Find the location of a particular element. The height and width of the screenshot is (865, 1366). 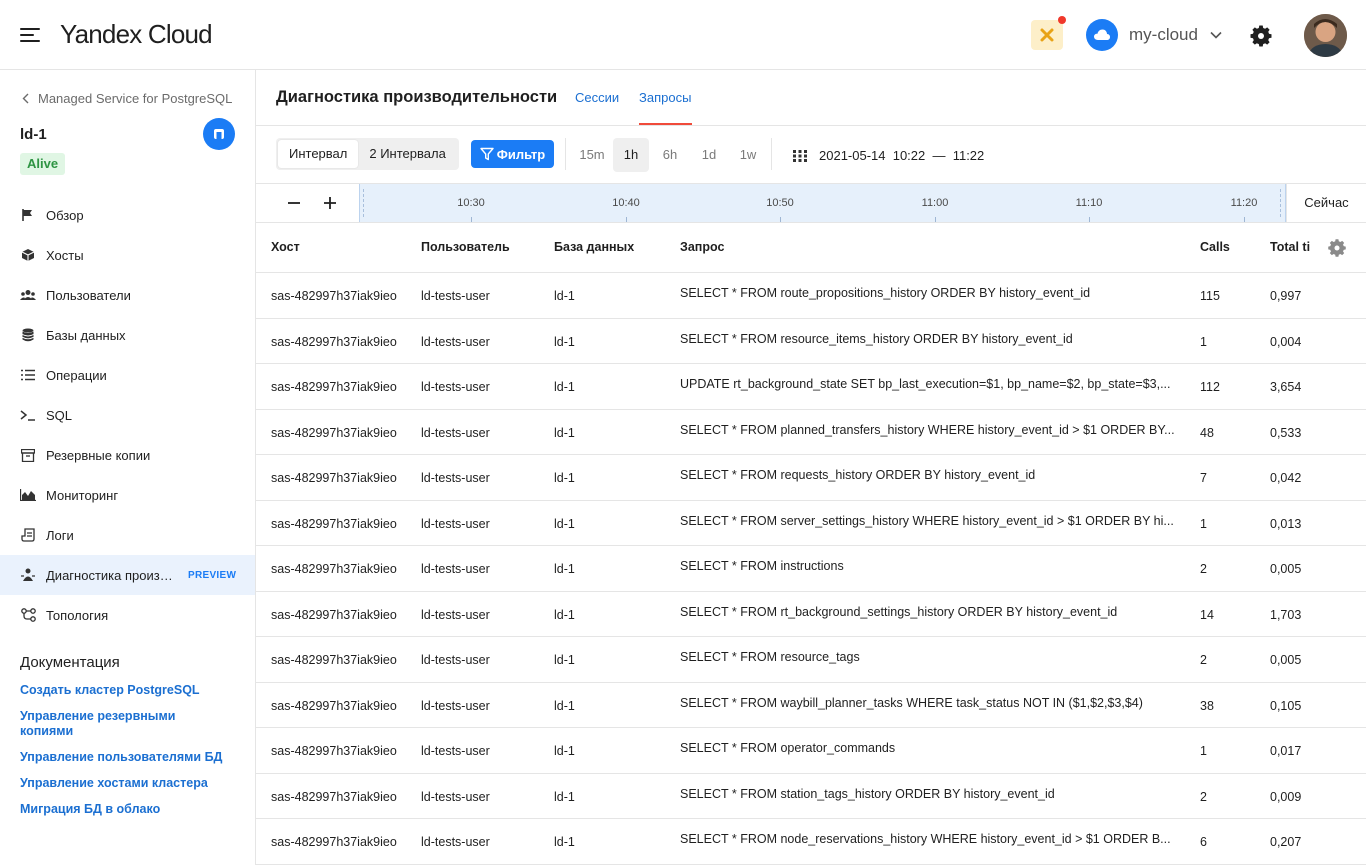

column-calls: Calls is located at coordinates (1215, 247).